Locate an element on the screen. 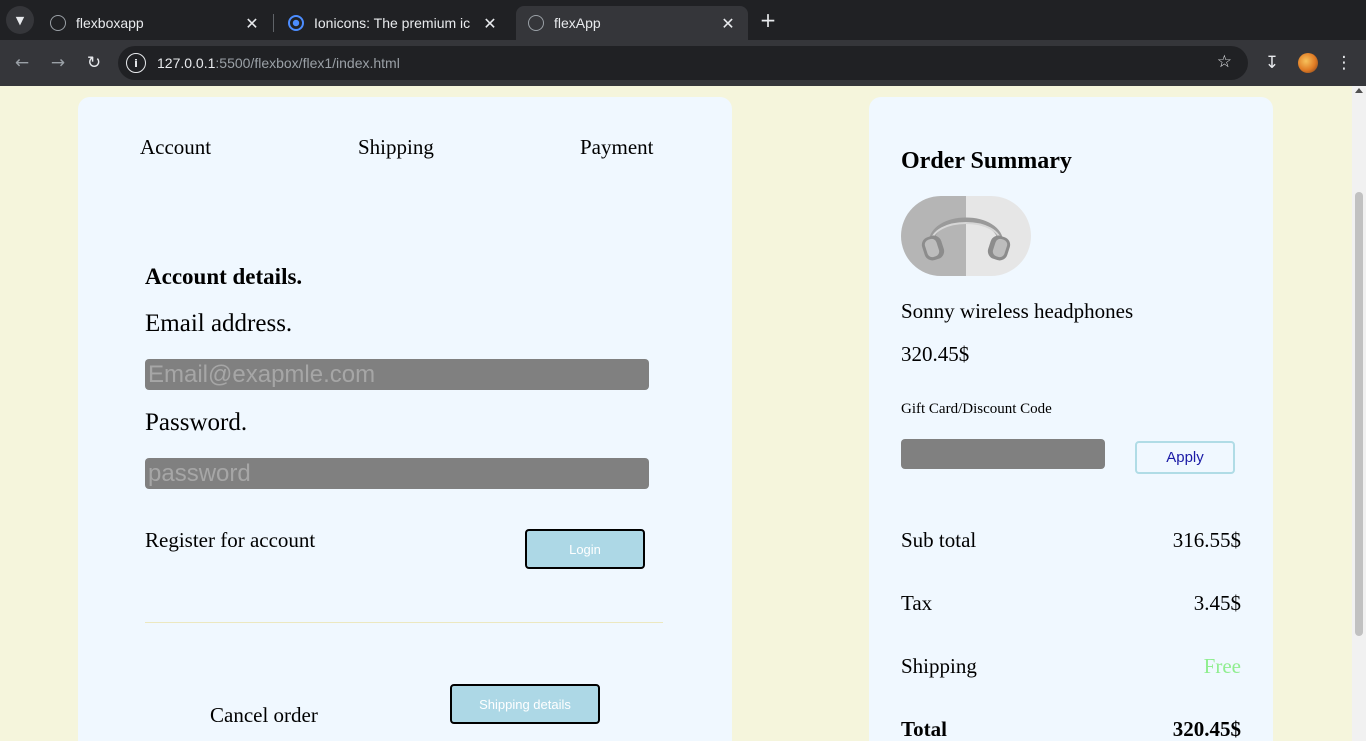 This screenshot has height=741, width=1366. register-link: Register for account is located at coordinates (230, 540).